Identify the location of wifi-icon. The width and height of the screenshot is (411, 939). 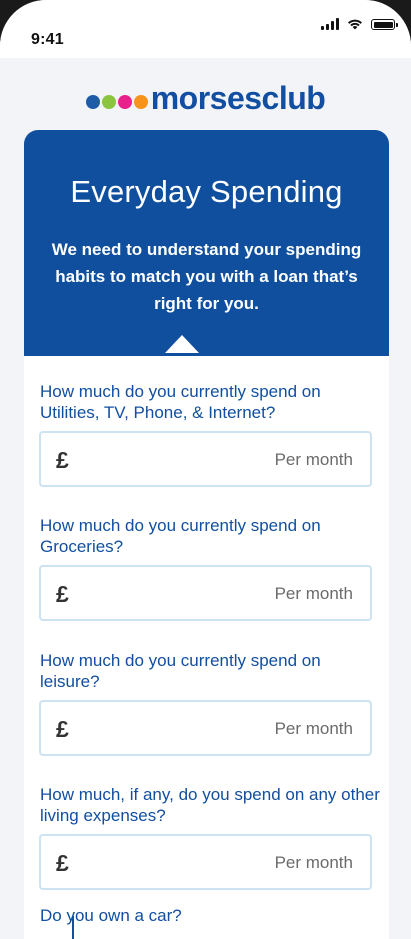
(355, 24).